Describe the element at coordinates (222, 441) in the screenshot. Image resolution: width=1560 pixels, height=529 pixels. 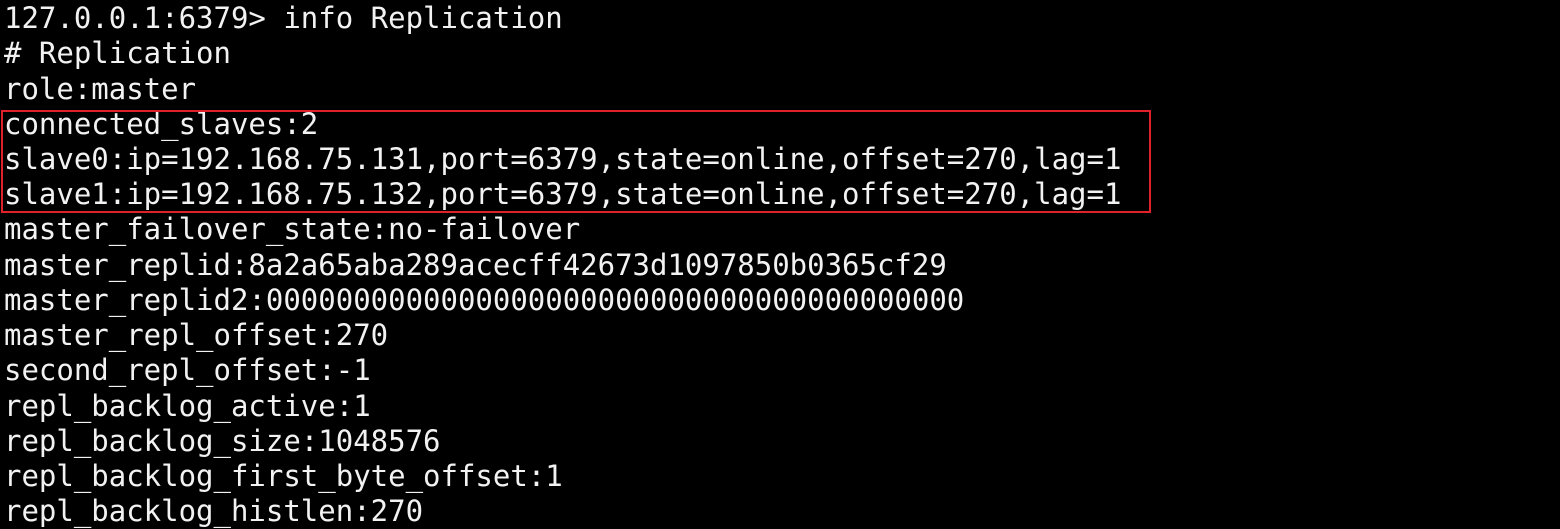
I see `output-line-repl-backlog-size: repl_backlog_size:1048576` at that location.